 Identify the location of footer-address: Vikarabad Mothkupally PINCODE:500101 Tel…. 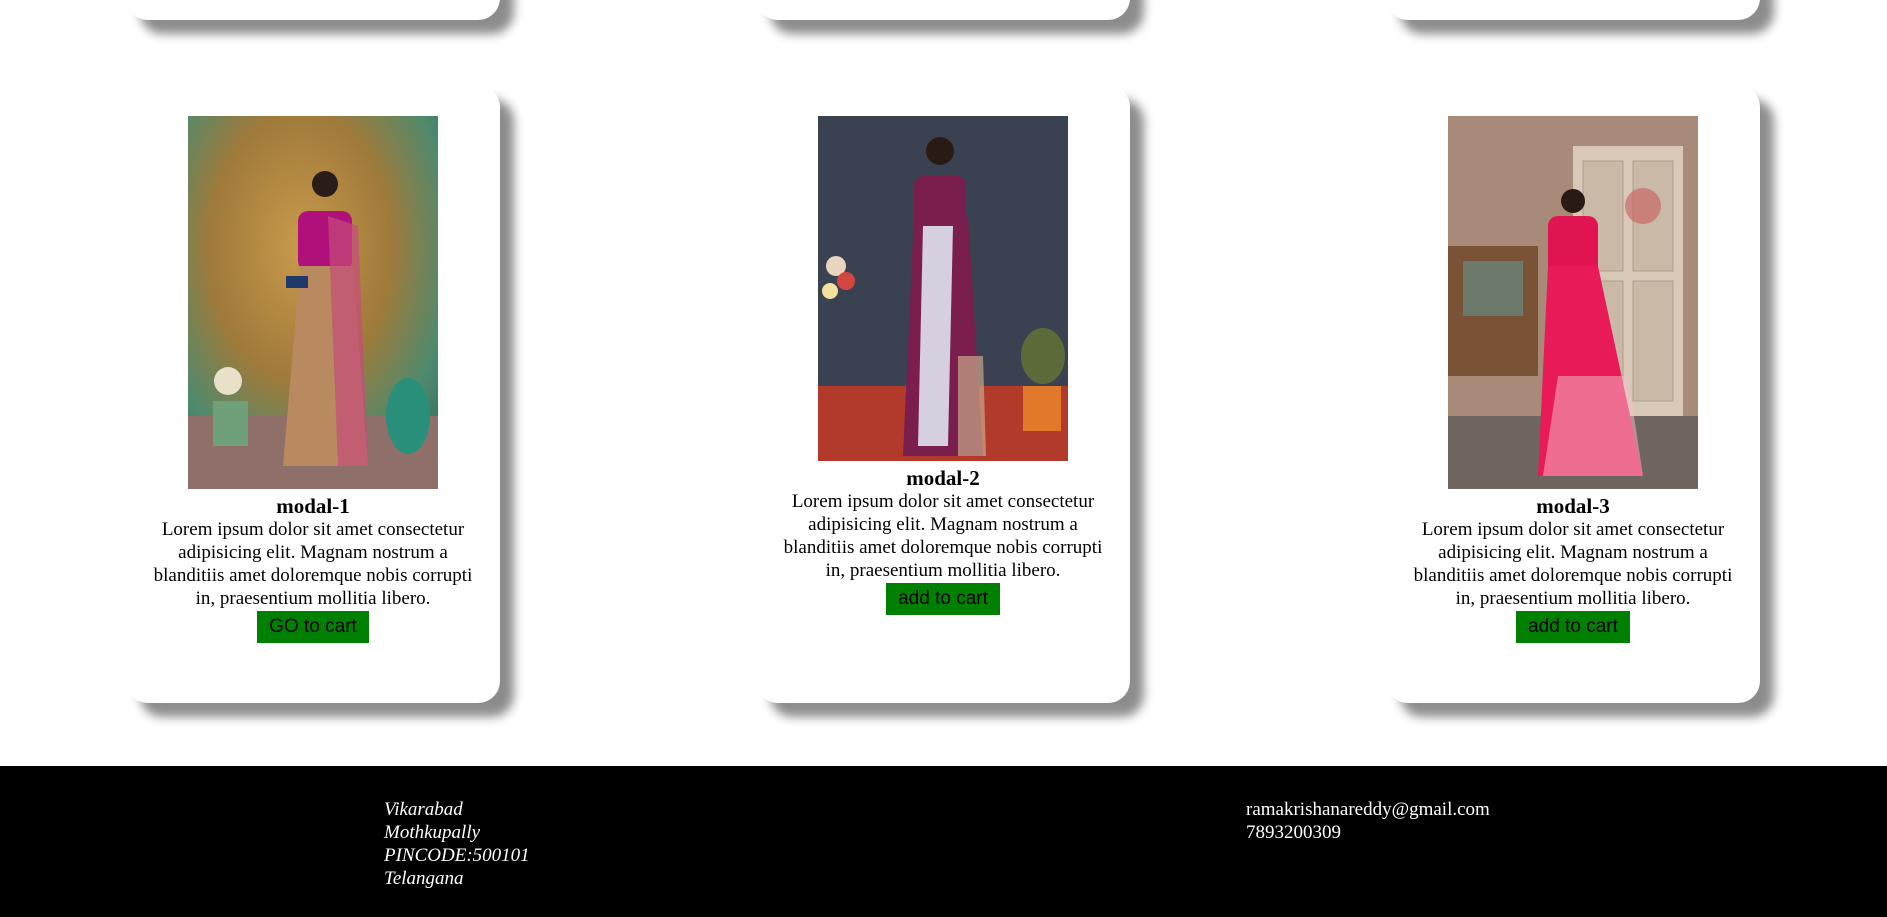
(457, 844).